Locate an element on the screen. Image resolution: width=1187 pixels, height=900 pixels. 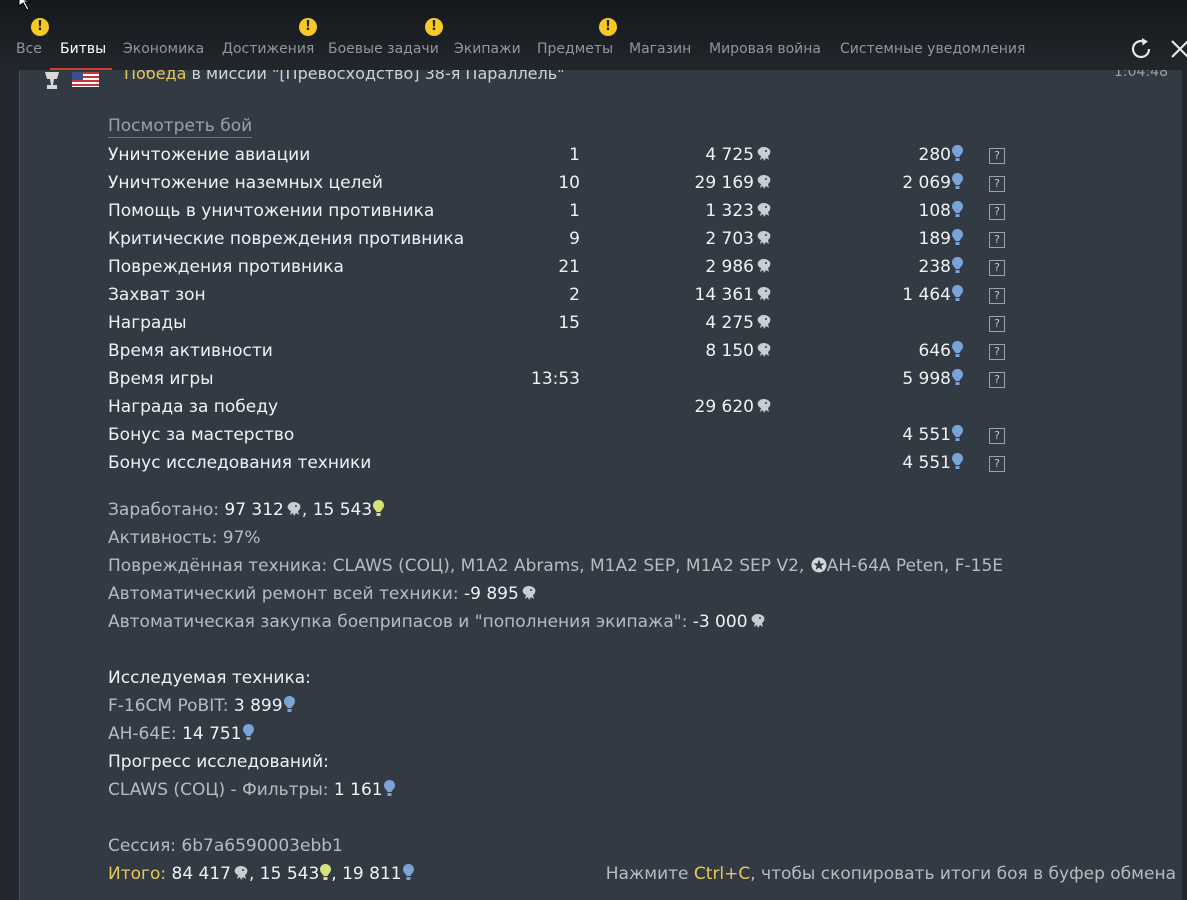
reward-row-label: Время активности is located at coordinates (190, 351).